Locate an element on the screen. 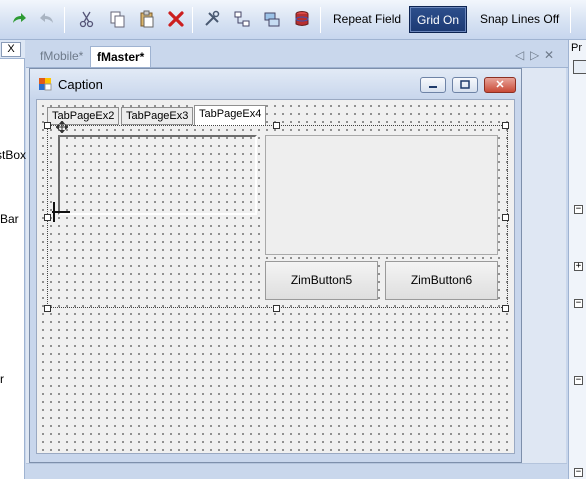 The image size is (586, 479). undo-icon is located at coordinates (47, 19).